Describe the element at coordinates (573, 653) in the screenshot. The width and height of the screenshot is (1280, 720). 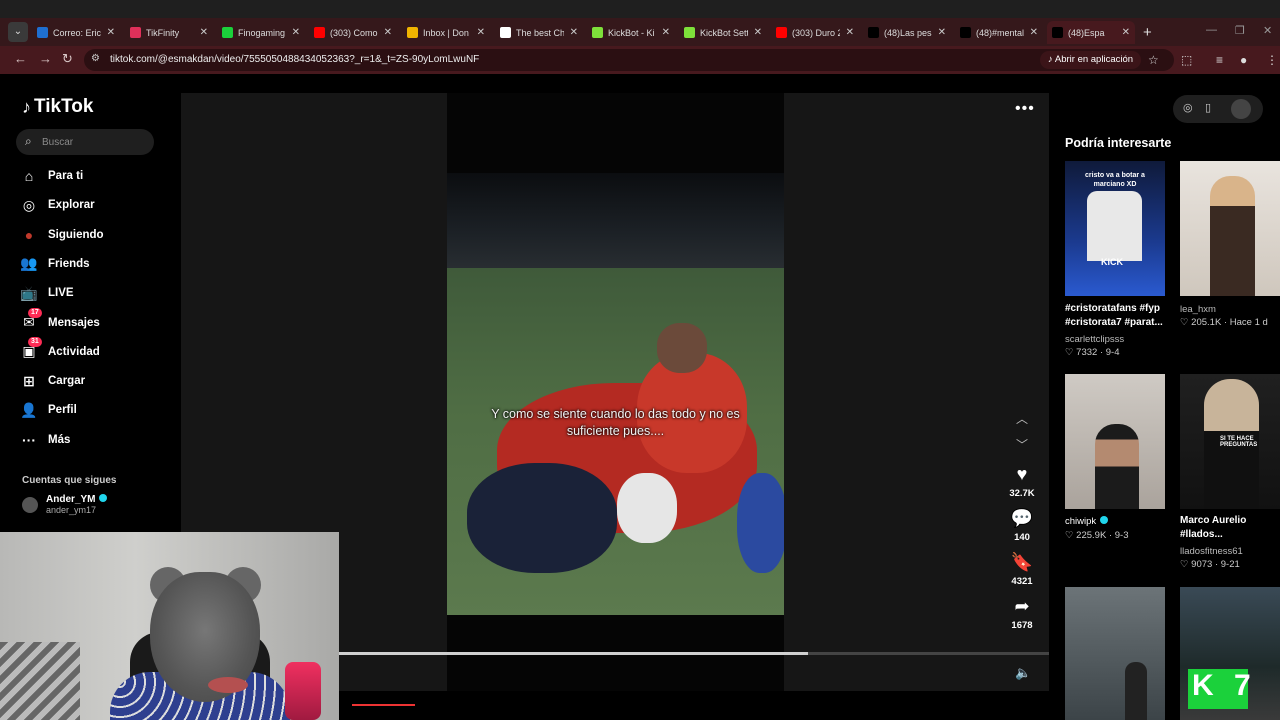
I see `progress-fill` at that location.